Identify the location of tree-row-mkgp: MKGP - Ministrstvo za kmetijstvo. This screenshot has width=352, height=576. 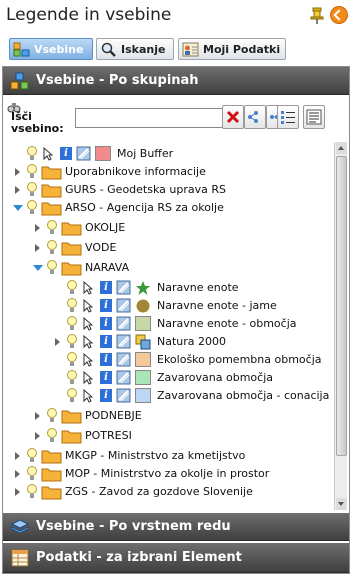
(168, 456).